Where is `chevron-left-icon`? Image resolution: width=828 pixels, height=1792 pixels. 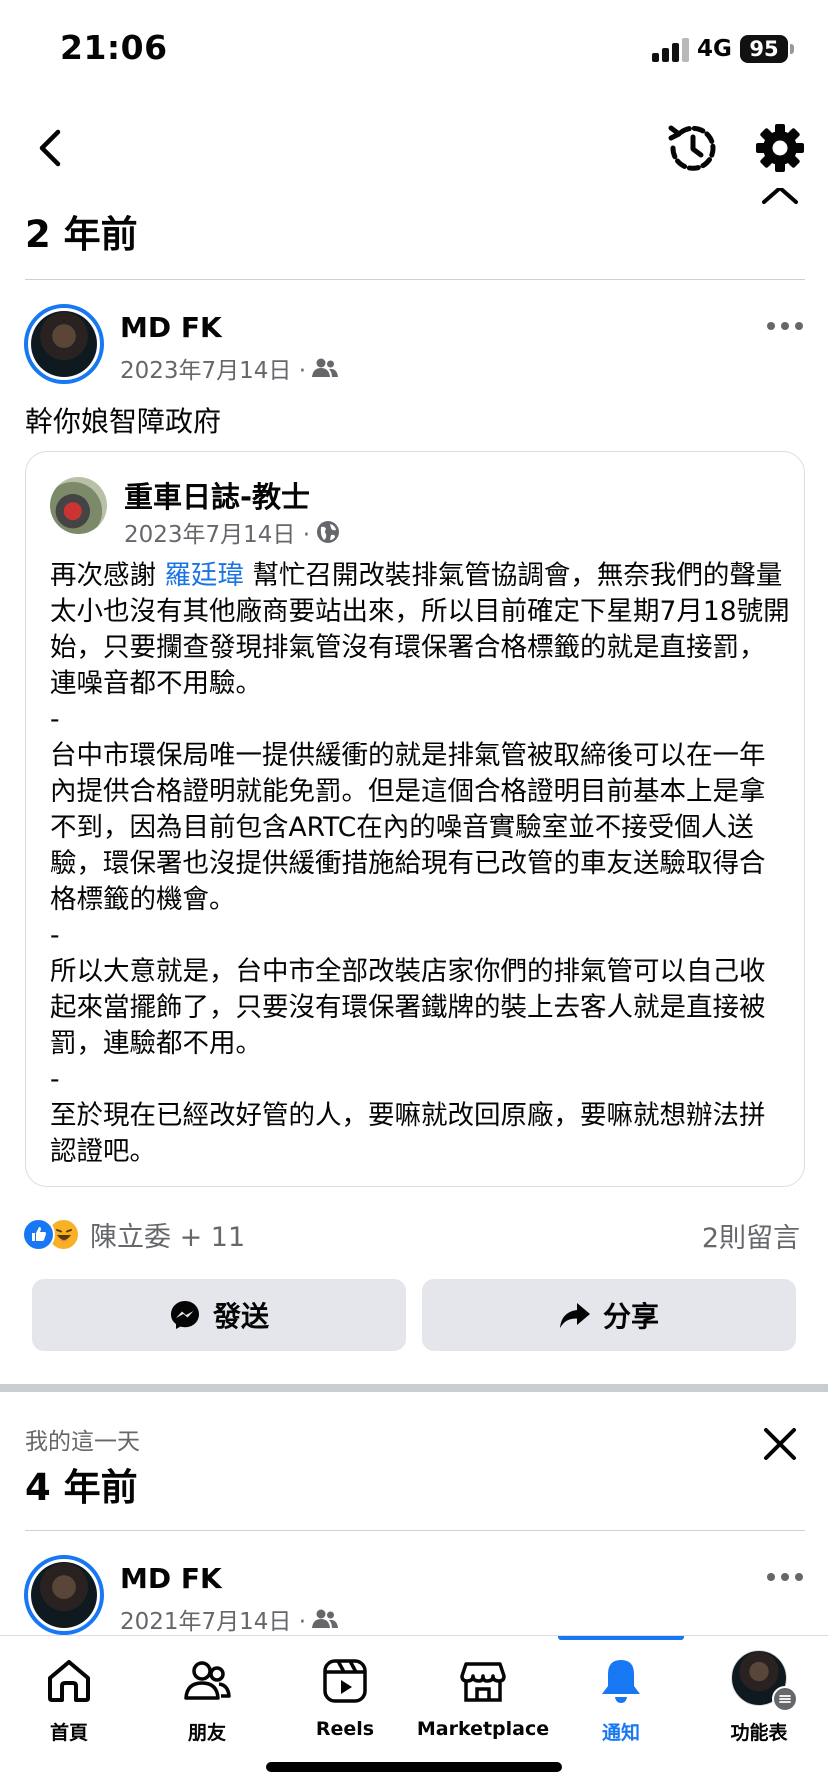 chevron-left-icon is located at coordinates (50, 148).